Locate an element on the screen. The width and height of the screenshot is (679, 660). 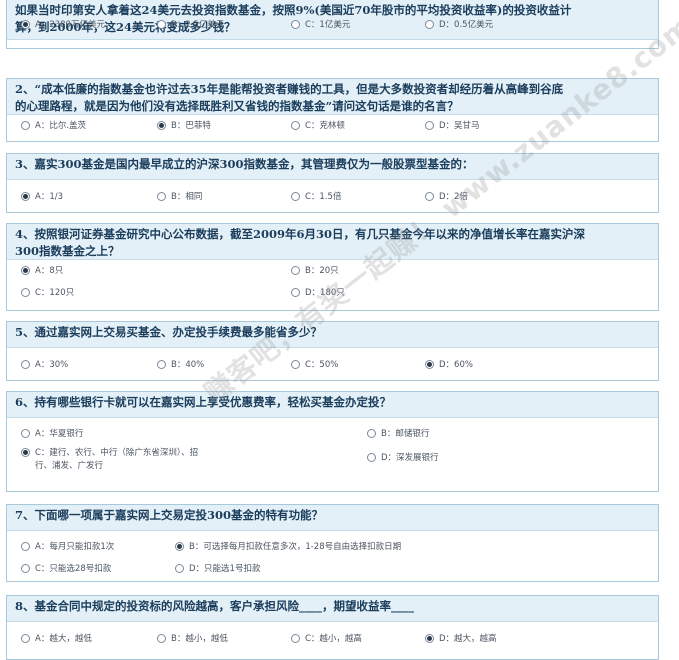
answer-option-label: A：越大，越低 is located at coordinates (63, 639).